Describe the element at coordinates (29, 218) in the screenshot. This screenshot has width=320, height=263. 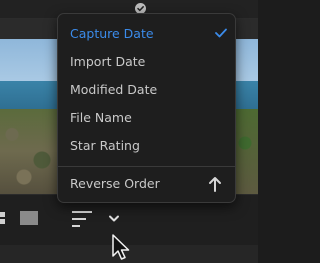
I see `single-view-icon` at that location.